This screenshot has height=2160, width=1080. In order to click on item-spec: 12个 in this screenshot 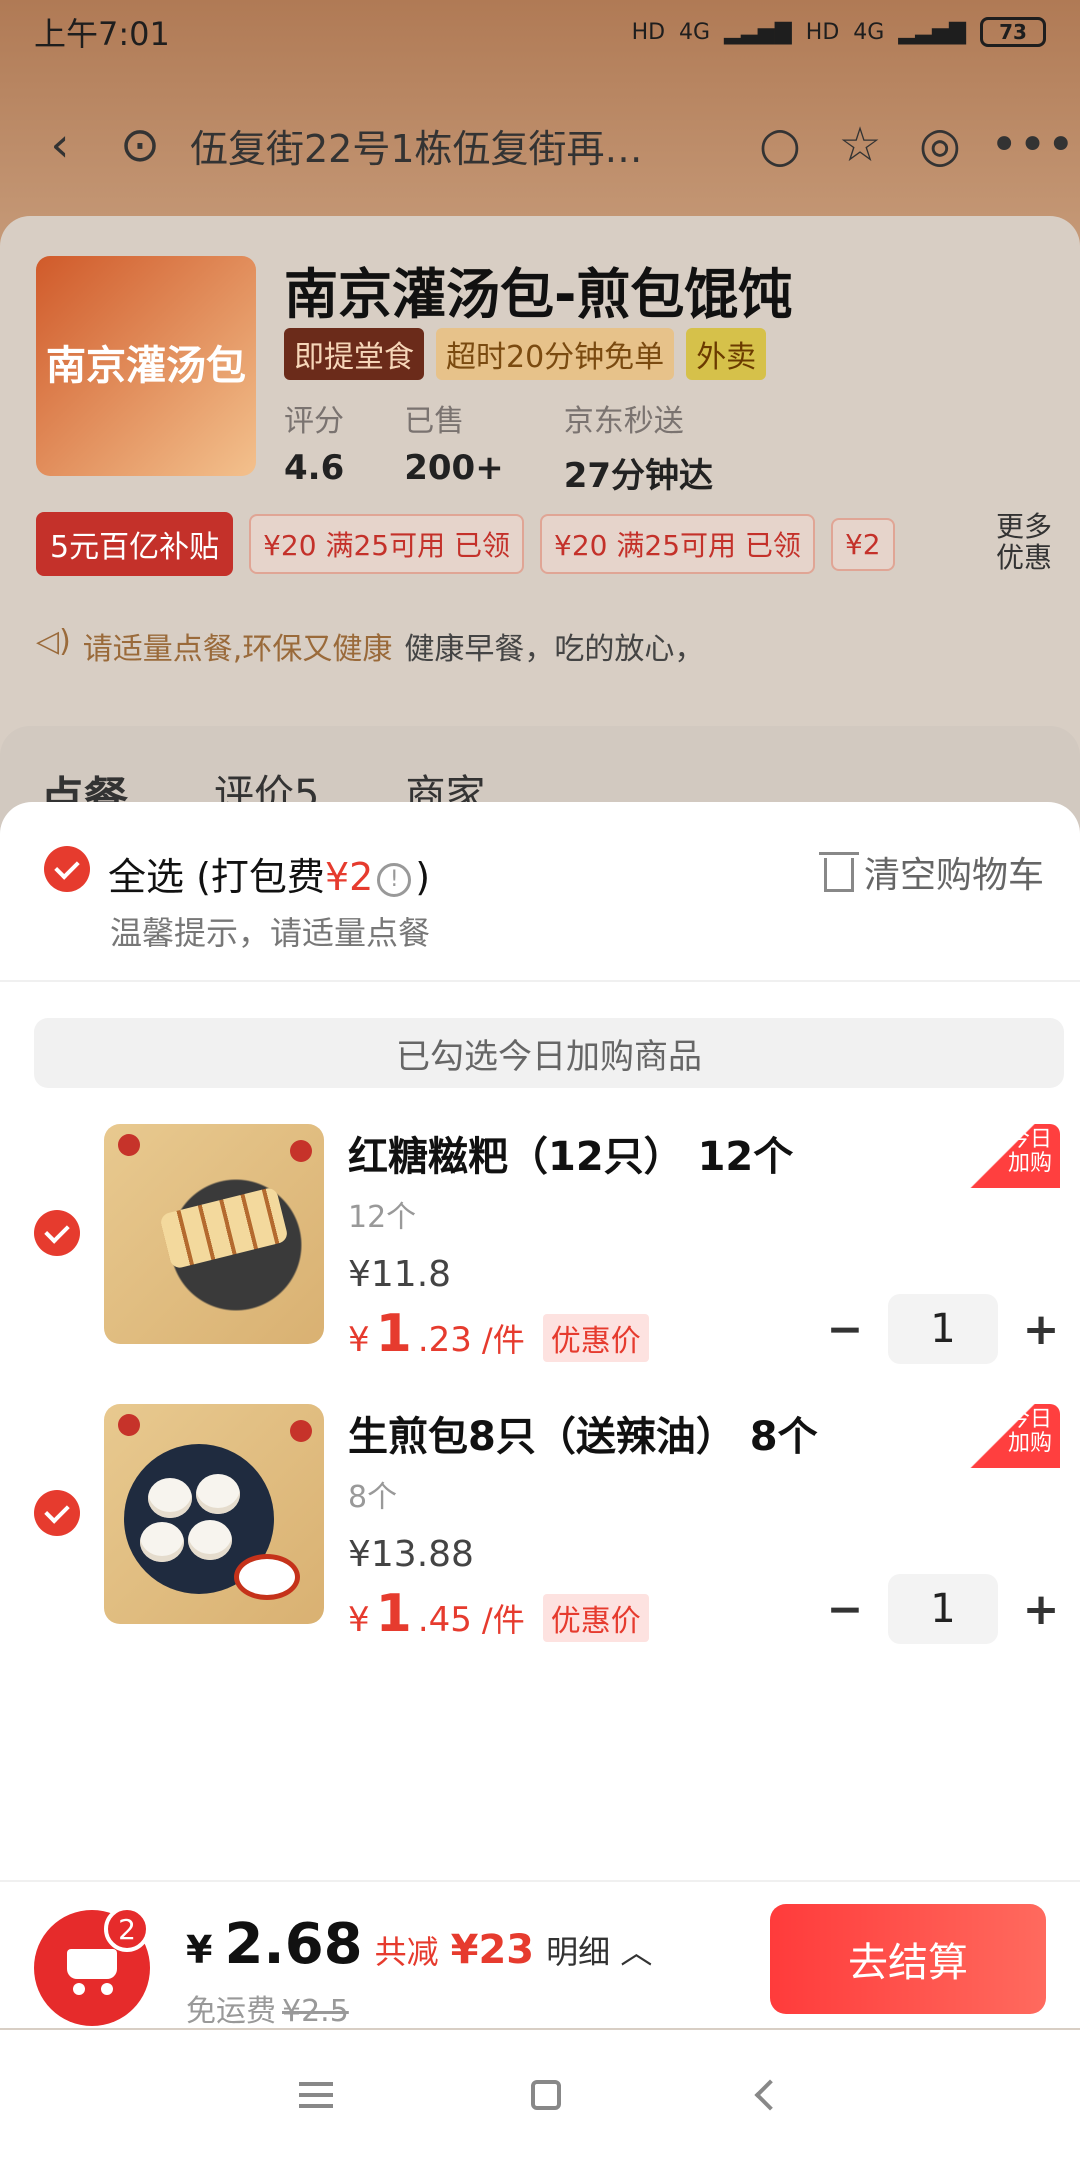, I will do `click(382, 1217)`.